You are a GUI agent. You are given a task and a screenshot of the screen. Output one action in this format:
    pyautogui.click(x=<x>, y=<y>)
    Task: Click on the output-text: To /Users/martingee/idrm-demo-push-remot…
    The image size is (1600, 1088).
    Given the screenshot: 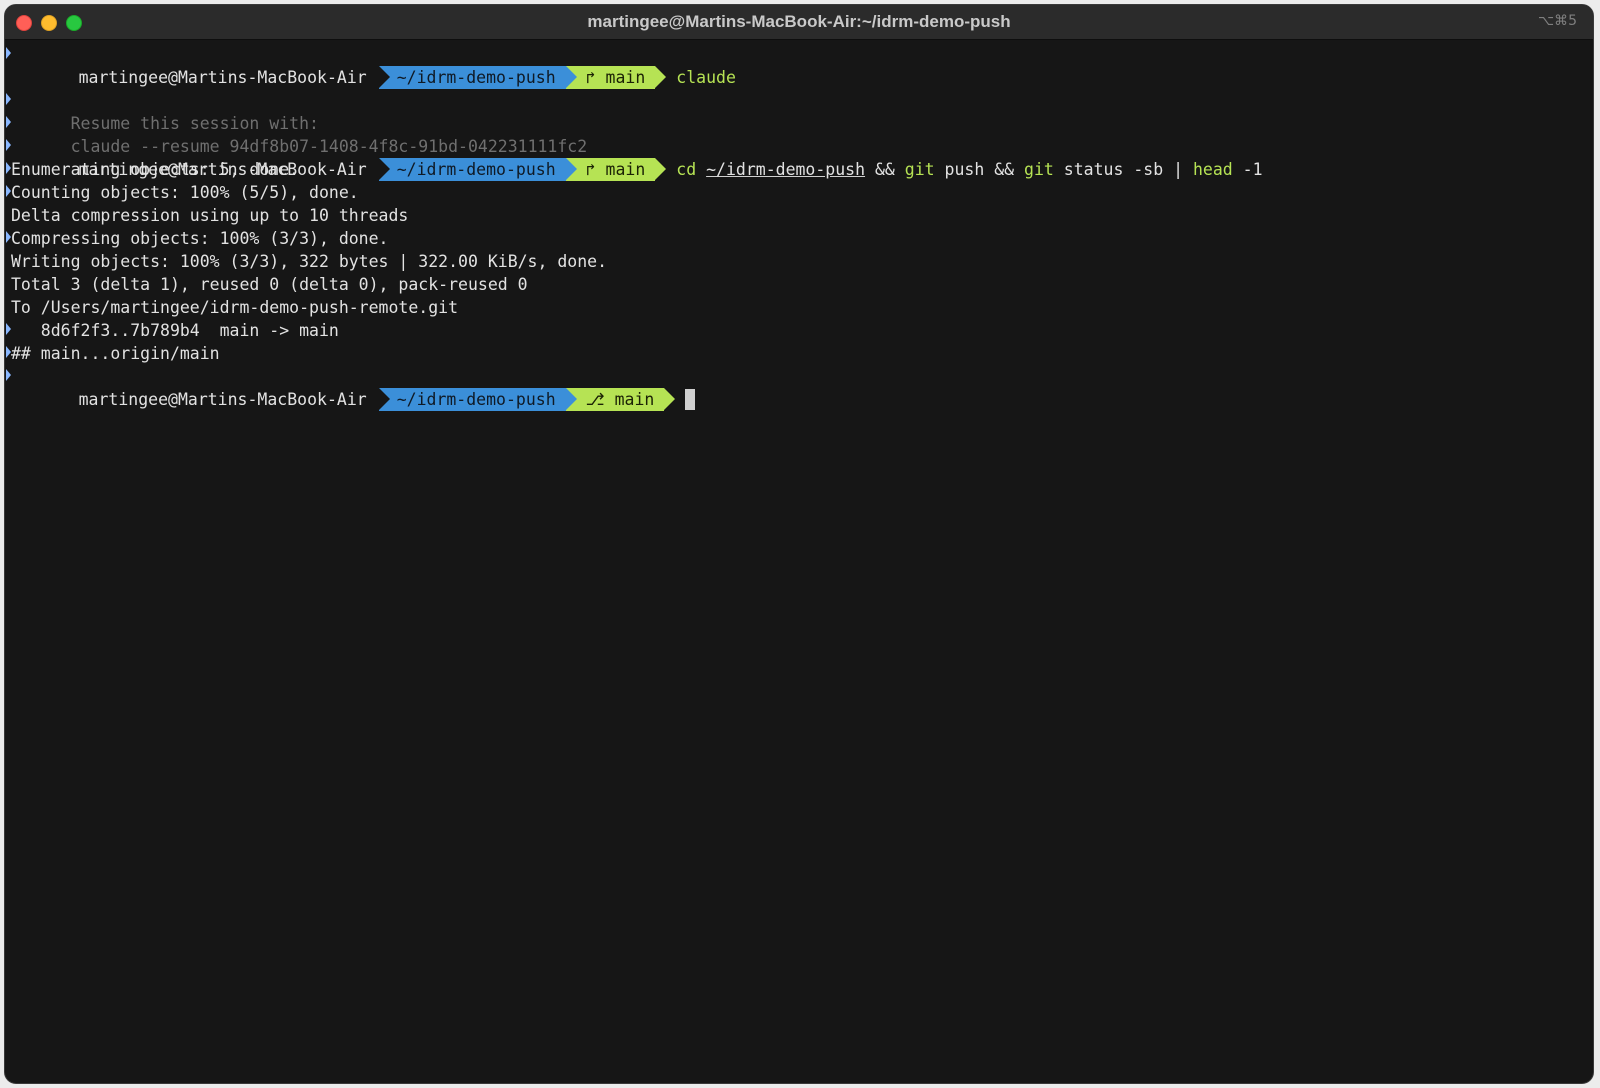 What is the action you would take?
    pyautogui.click(x=235, y=307)
    